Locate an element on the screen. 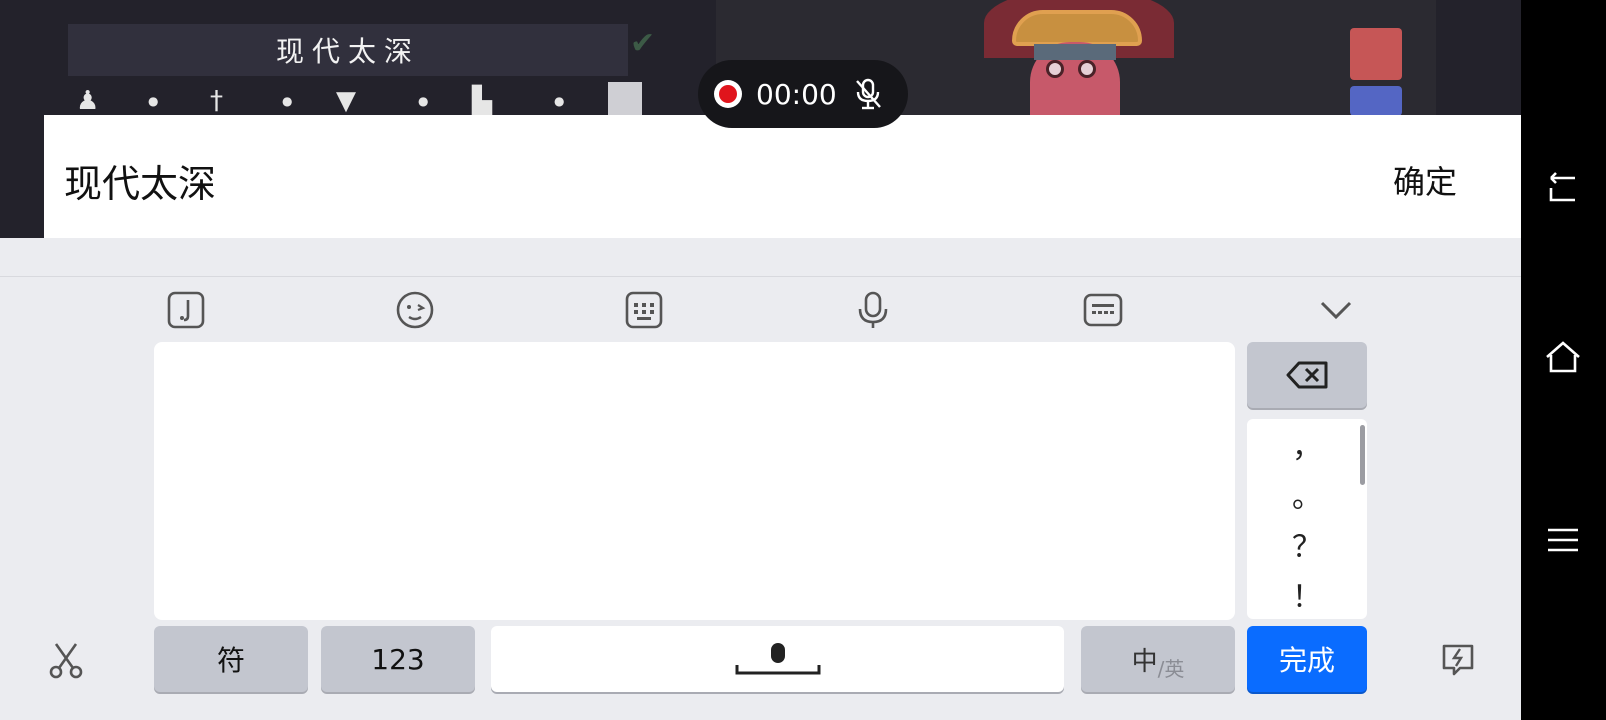  punctuation-question: ？ is located at coordinates (1307, 544).